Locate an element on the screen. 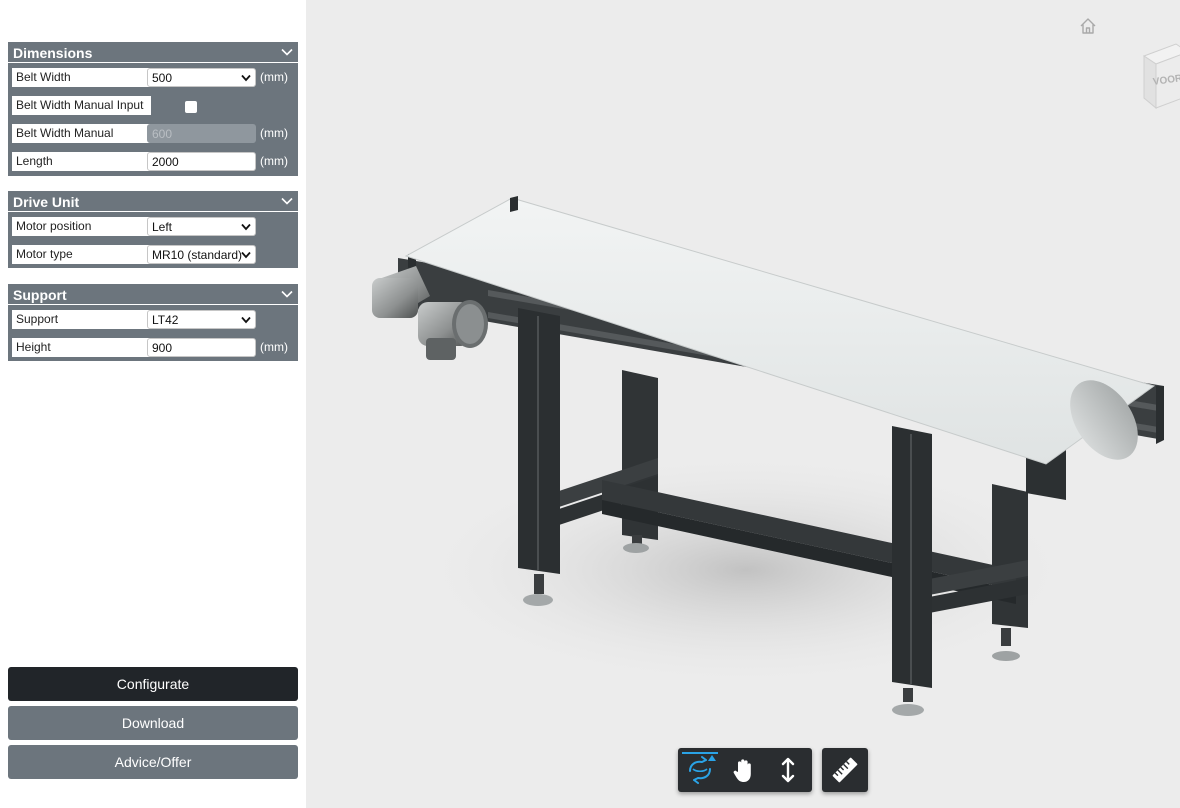  height-input: 900 is located at coordinates (201, 347).